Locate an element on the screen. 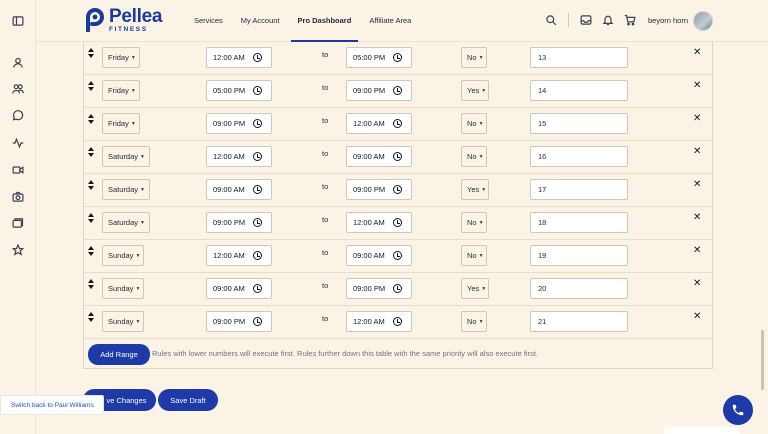 This screenshot has width=768, height=434. avatar is located at coordinates (703, 21).